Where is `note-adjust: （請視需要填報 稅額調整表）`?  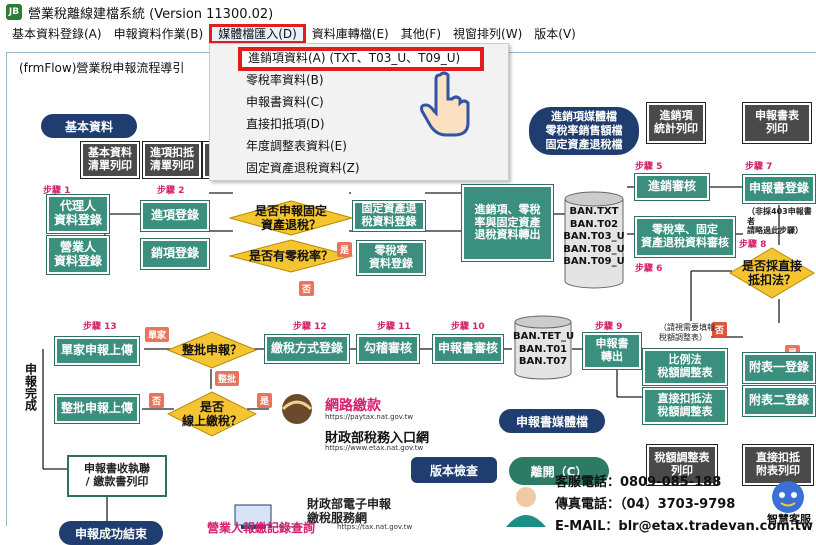
note-adjust: （請視需要填報 稅額調整表） is located at coordinates (687, 332).